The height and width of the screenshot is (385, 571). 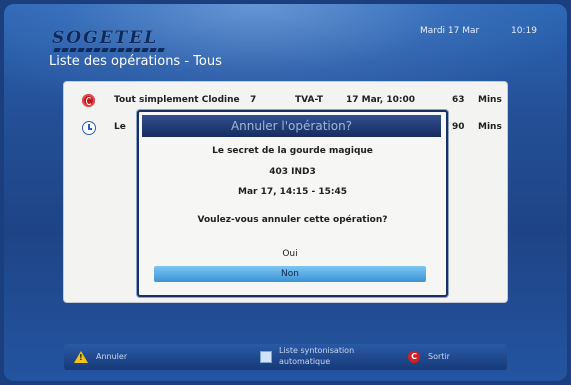 What do you see at coordinates (458, 100) in the screenshot?
I see `row-duration: 63` at bounding box center [458, 100].